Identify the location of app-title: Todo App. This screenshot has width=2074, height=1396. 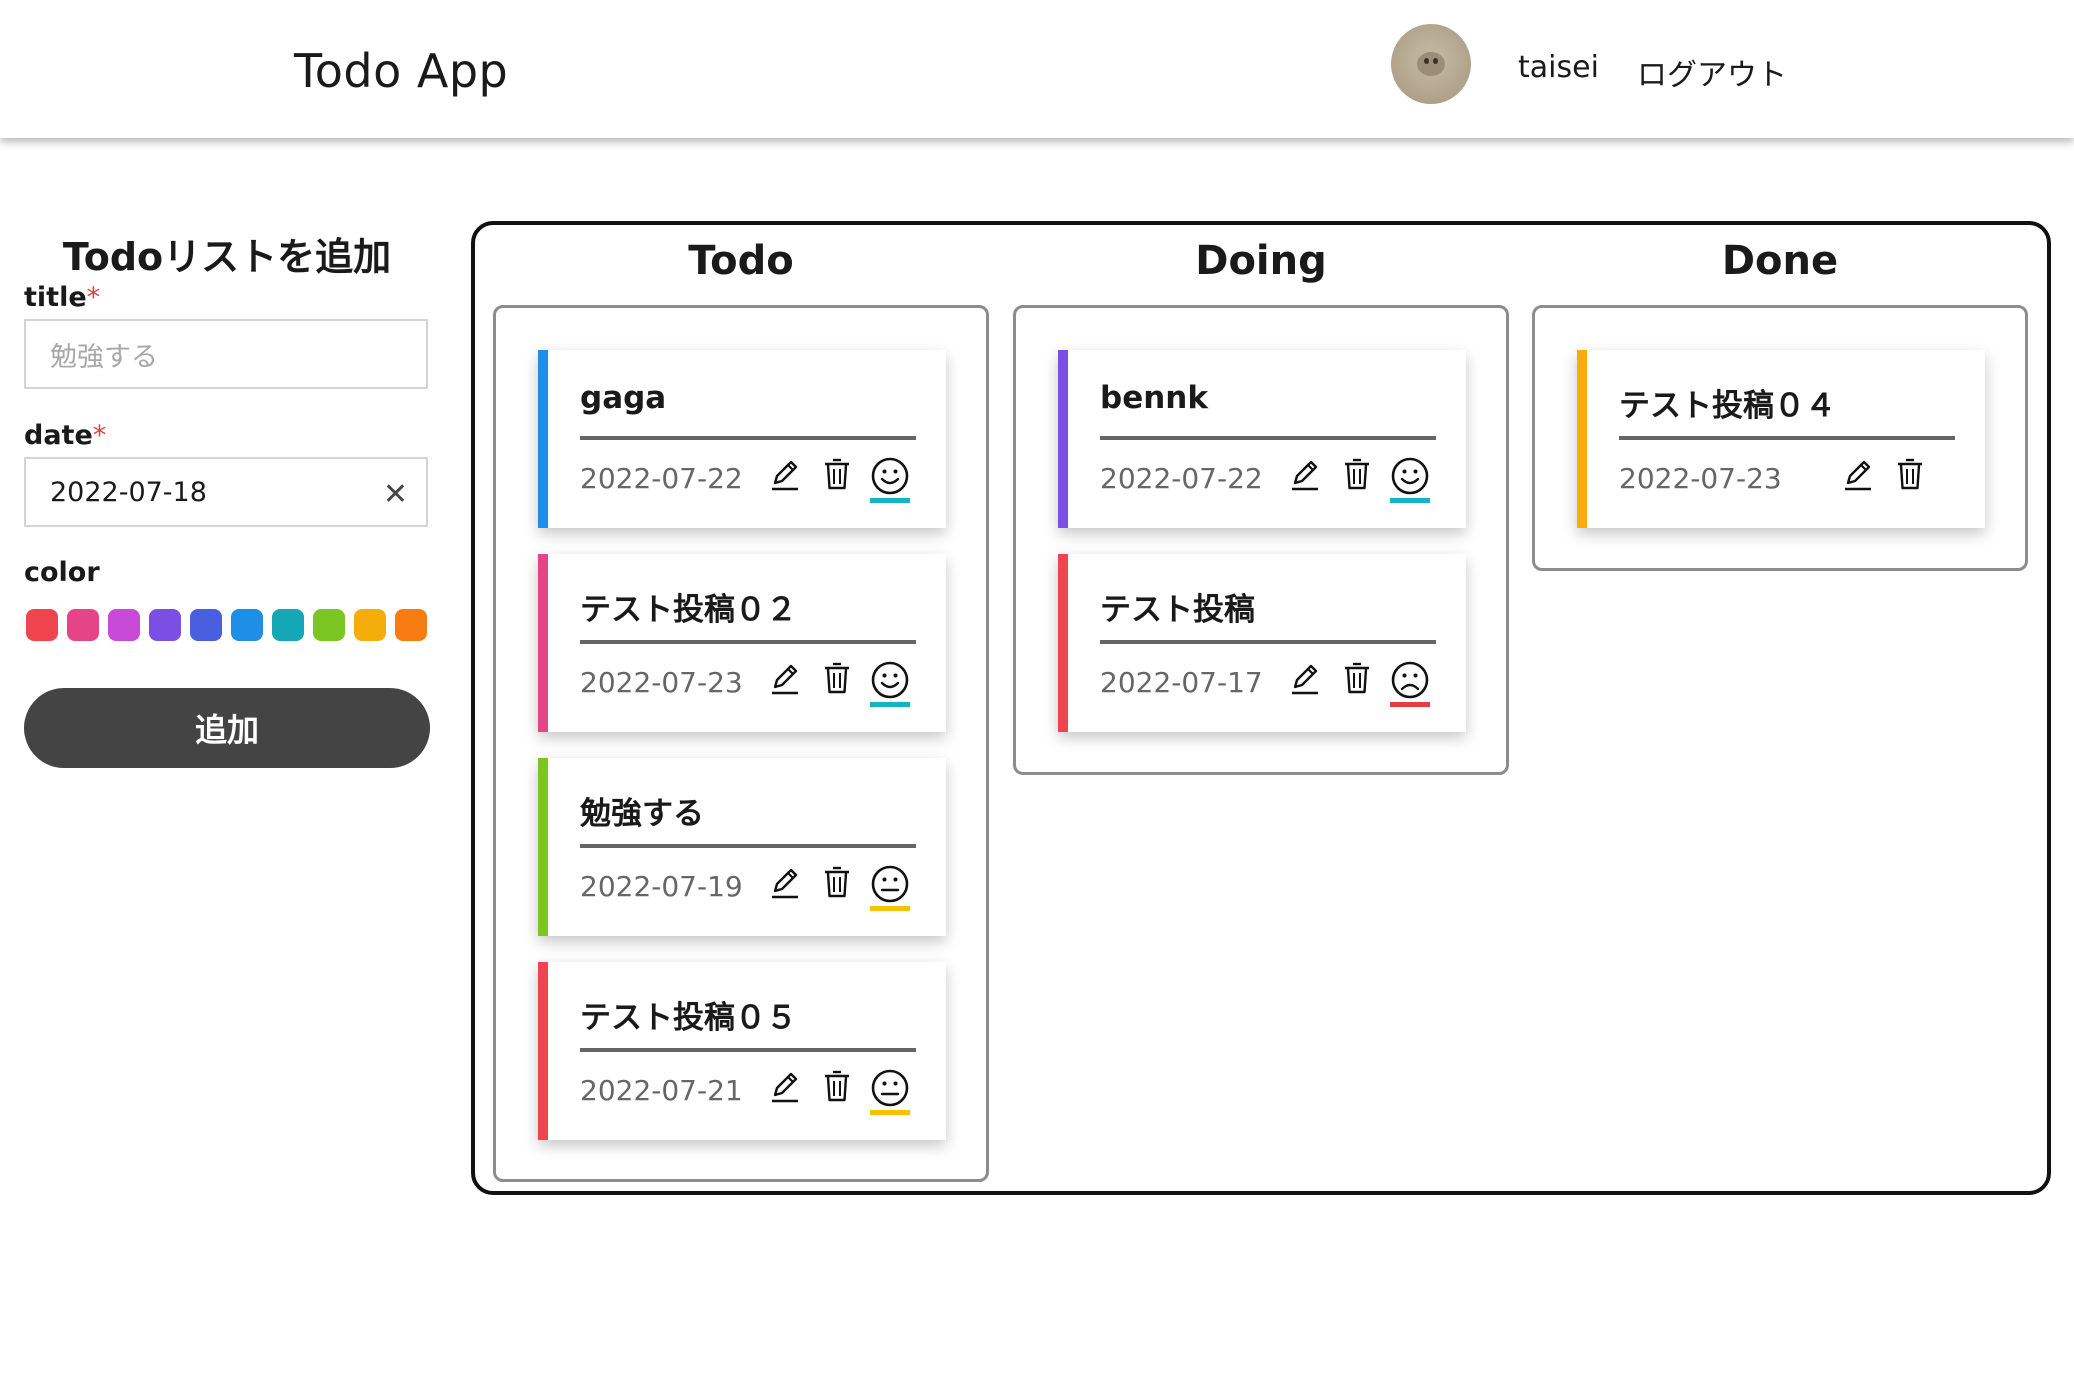
(401, 71).